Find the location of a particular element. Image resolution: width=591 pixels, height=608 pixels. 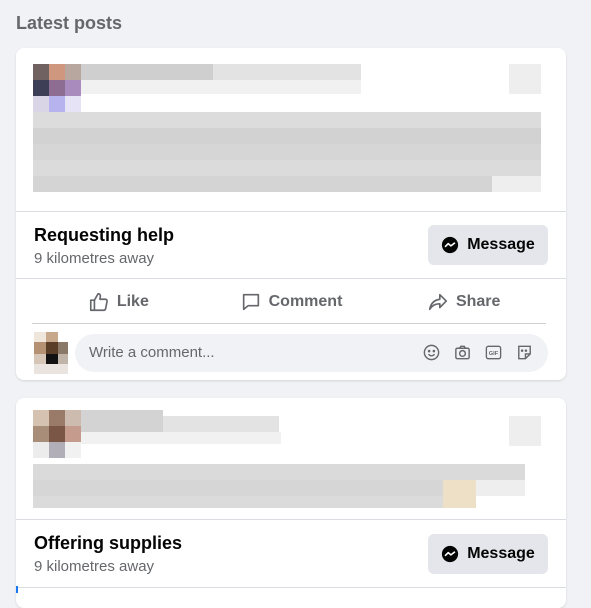

svg-text: GIF is located at coordinates (494, 354).